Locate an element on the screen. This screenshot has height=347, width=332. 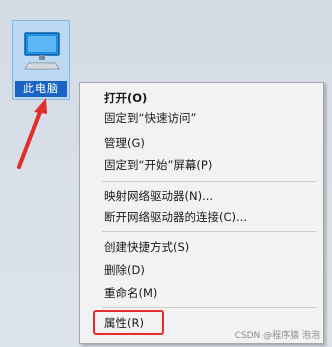
menu-item-open: 打开(O) is located at coordinates (201, 98).